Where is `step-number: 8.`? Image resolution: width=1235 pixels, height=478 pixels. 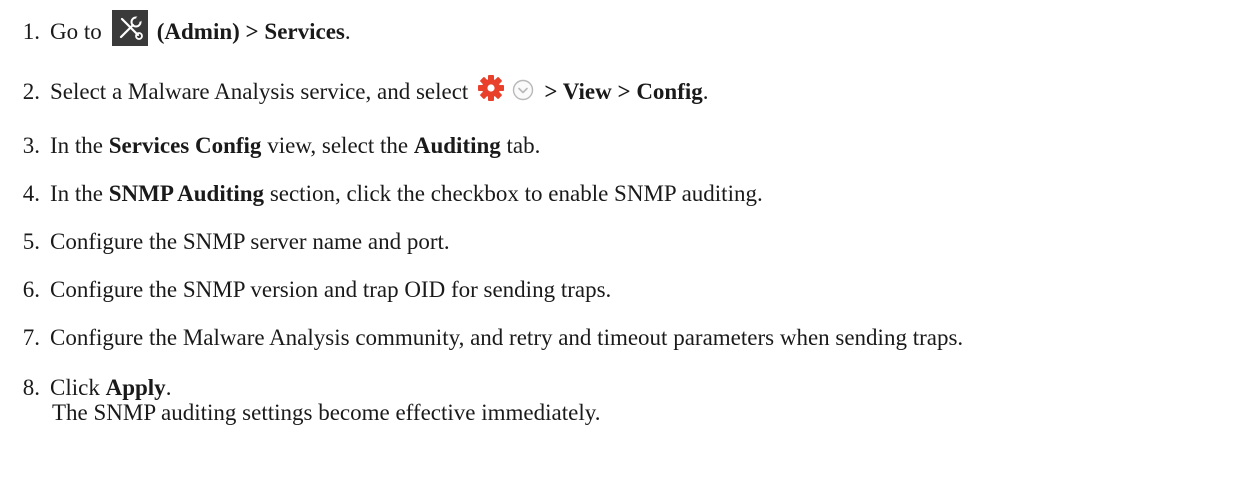
step-number: 8. is located at coordinates (31, 387).